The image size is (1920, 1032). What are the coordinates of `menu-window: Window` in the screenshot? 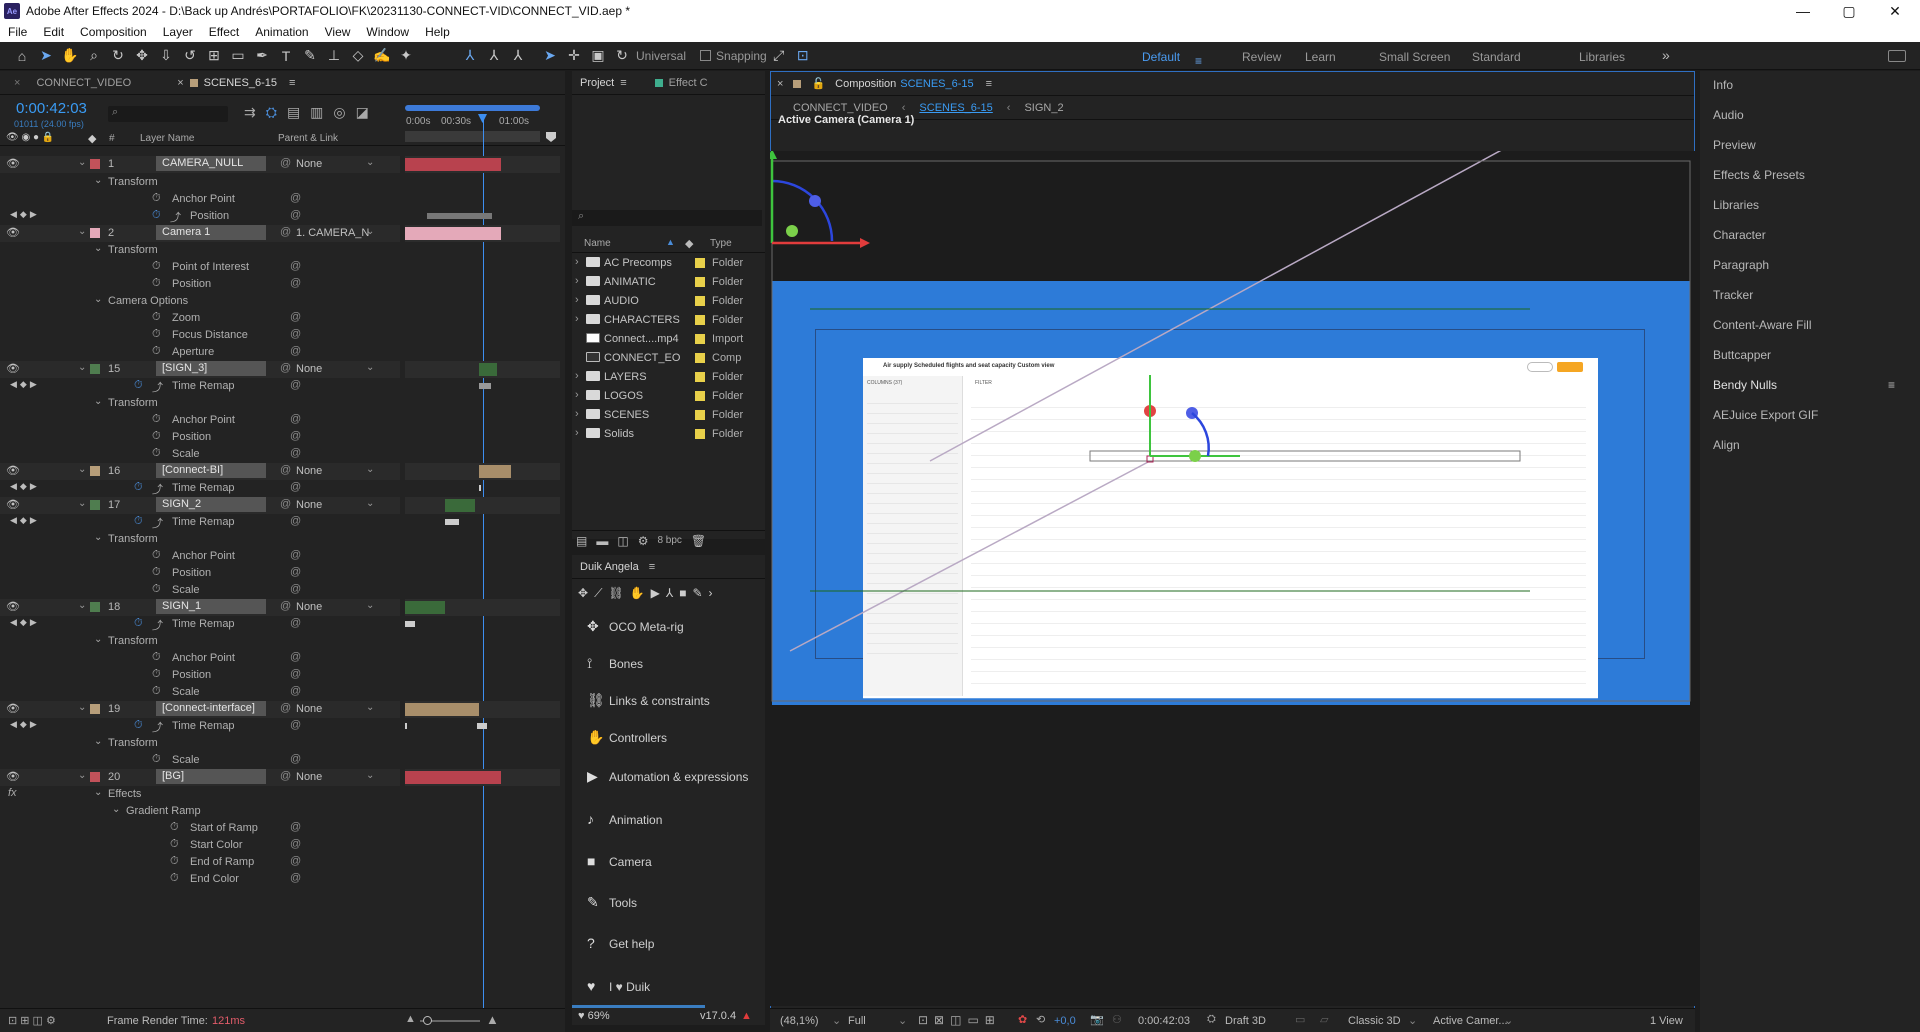 It's located at (387, 32).